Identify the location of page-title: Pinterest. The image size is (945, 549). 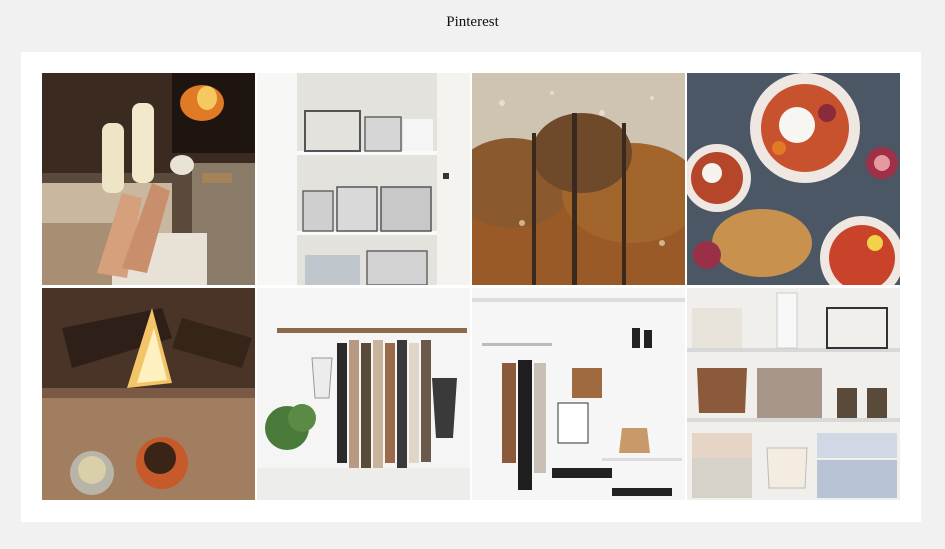
(472, 22).